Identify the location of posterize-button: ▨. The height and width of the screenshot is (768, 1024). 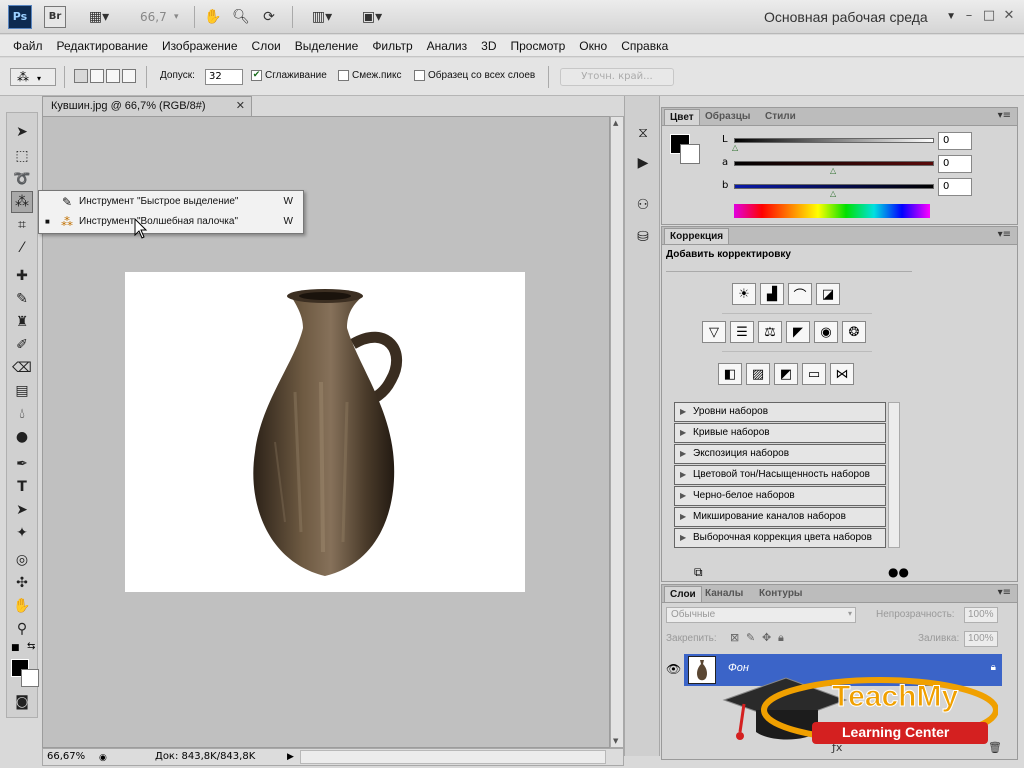
(758, 374).